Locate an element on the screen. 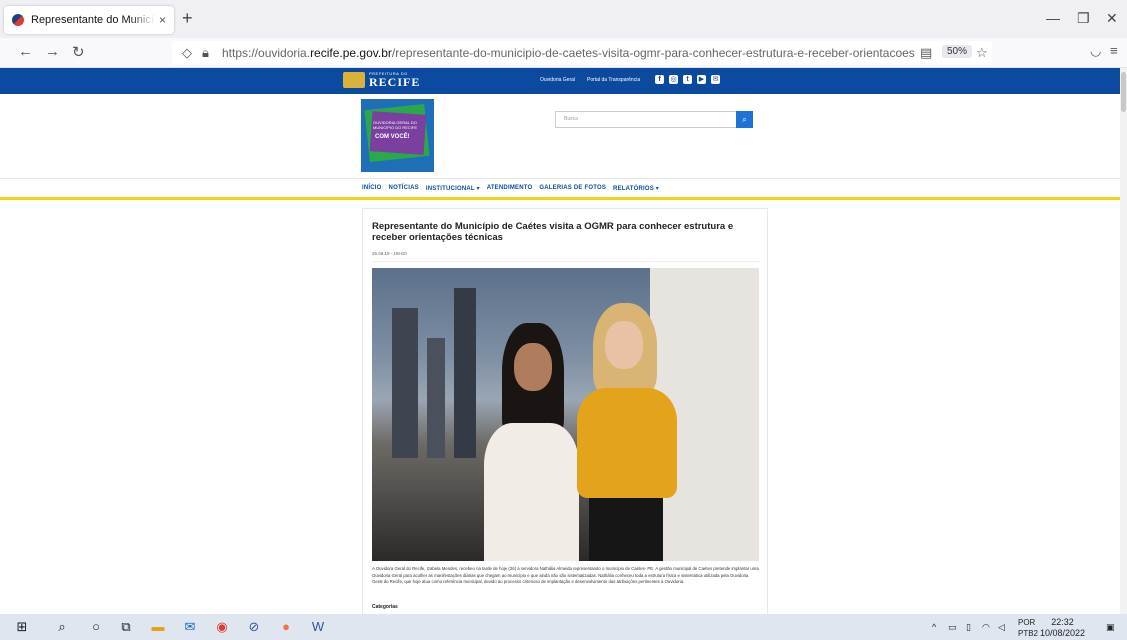  bookmark-star-icon: ☆ is located at coordinates (982, 53).